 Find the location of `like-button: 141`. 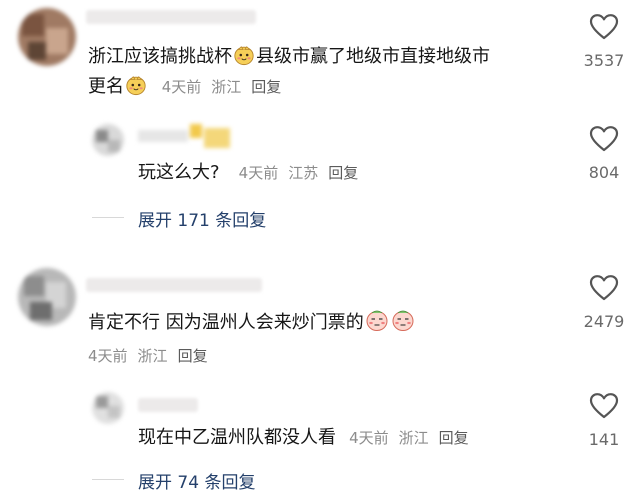

like-button: 141 is located at coordinates (604, 420).